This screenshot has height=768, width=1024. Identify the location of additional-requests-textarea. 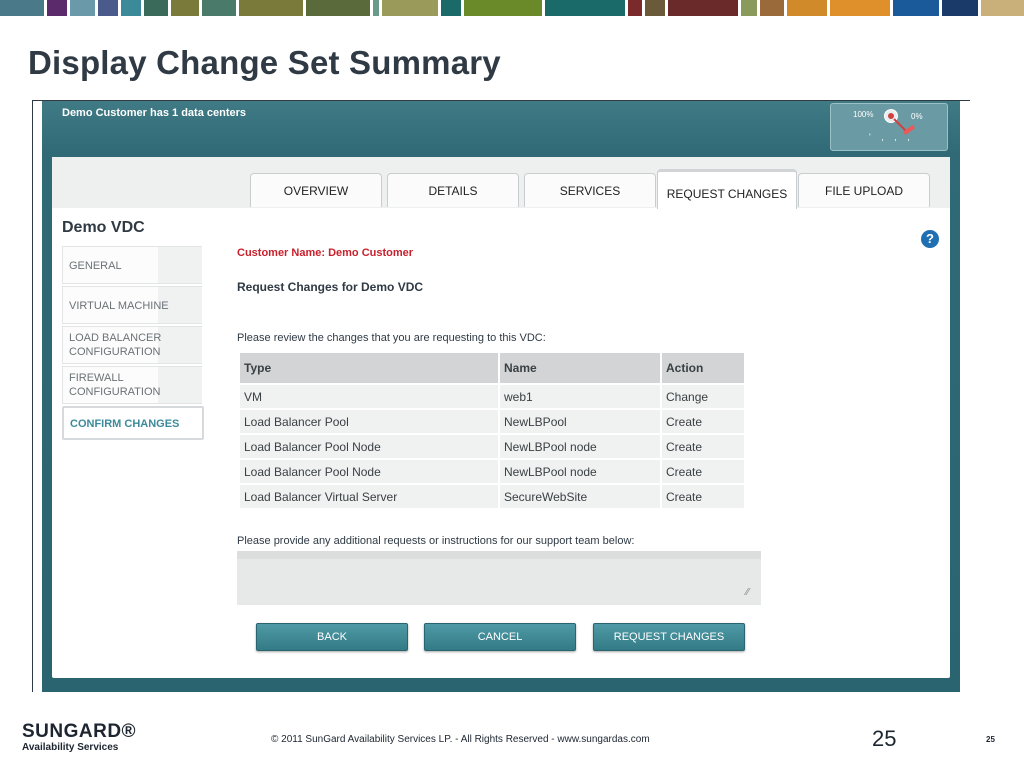
(499, 578).